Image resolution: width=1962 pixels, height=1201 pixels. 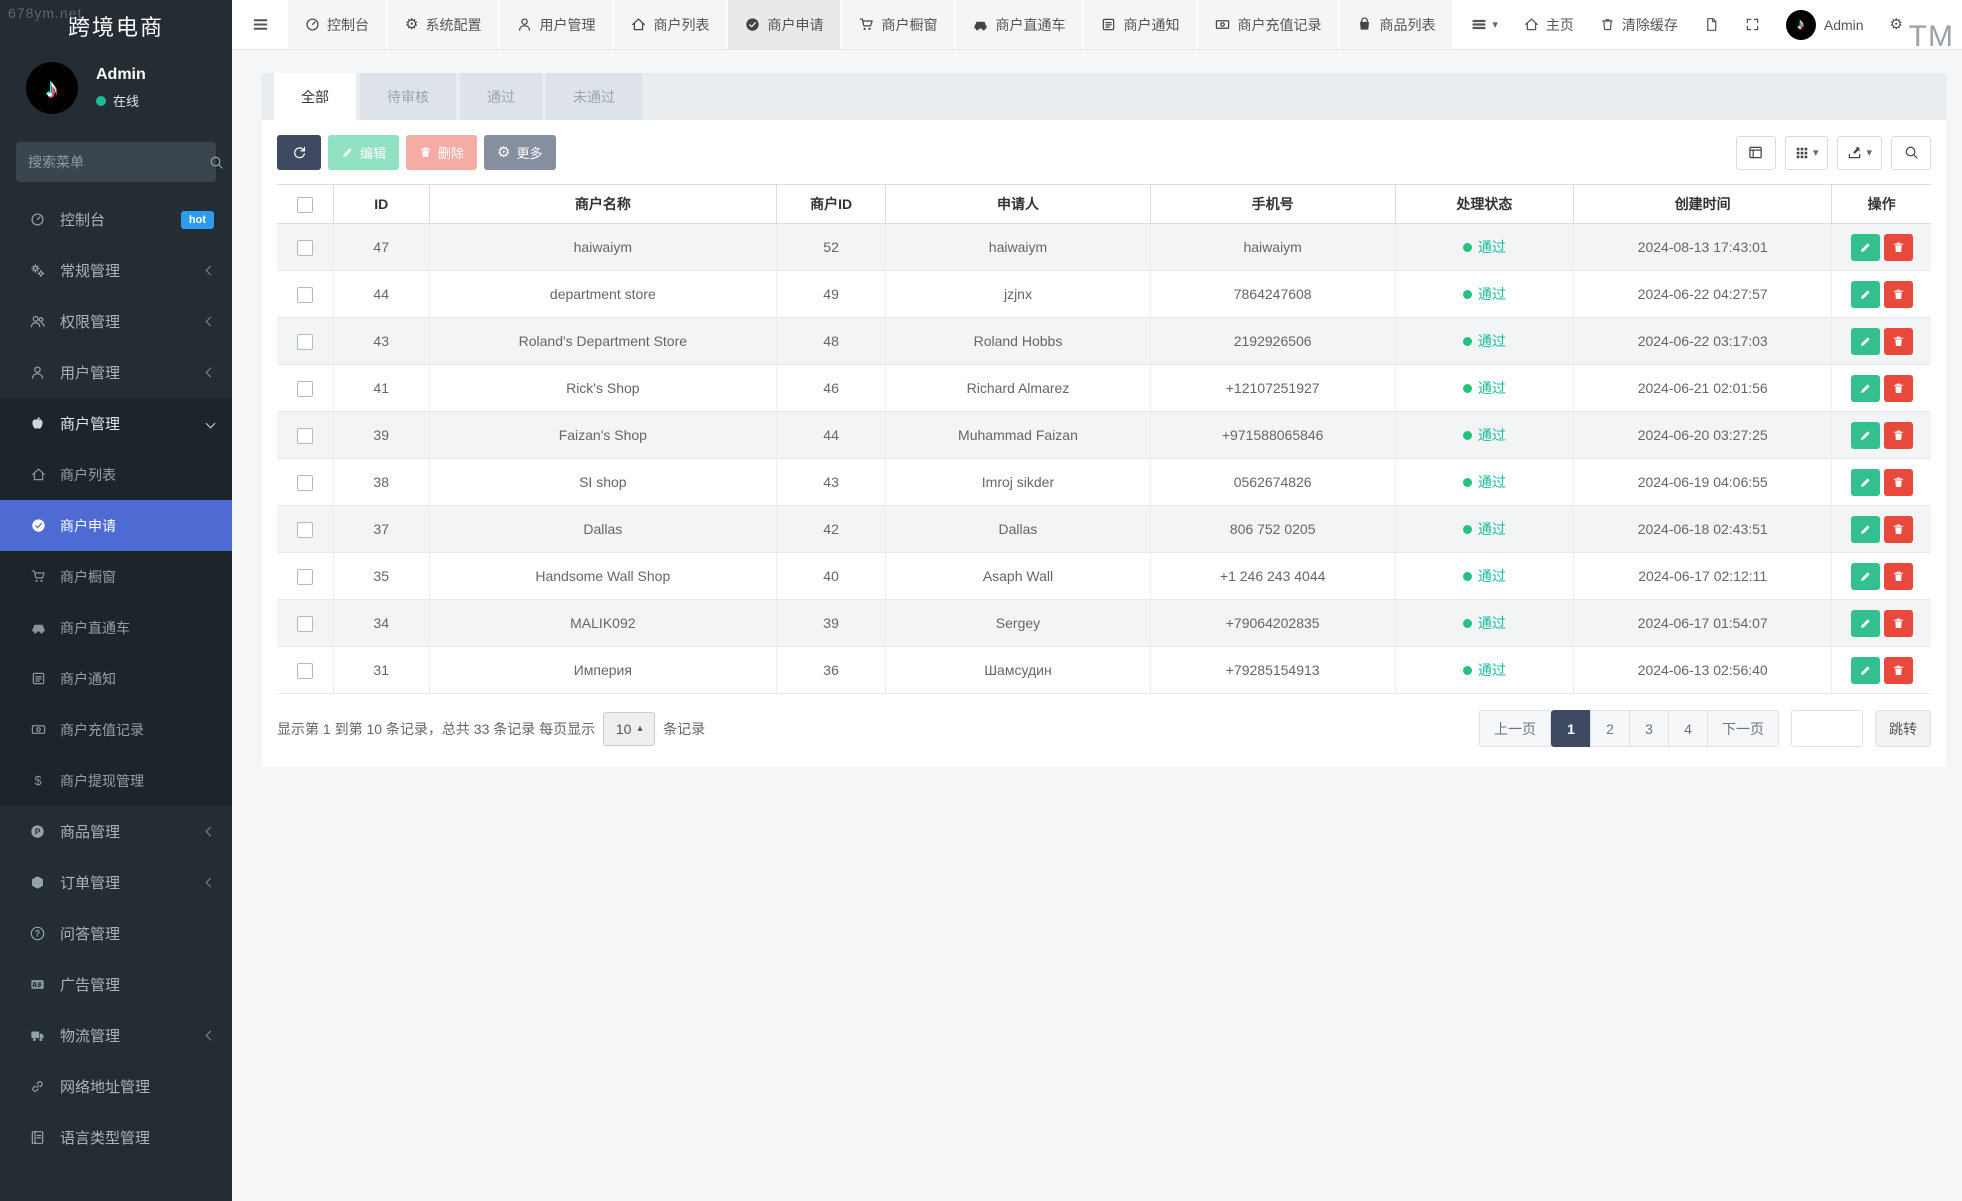 What do you see at coordinates (116, 627) in the screenshot?
I see `sidebar-item-merchant-through-train: 商户直通车` at bounding box center [116, 627].